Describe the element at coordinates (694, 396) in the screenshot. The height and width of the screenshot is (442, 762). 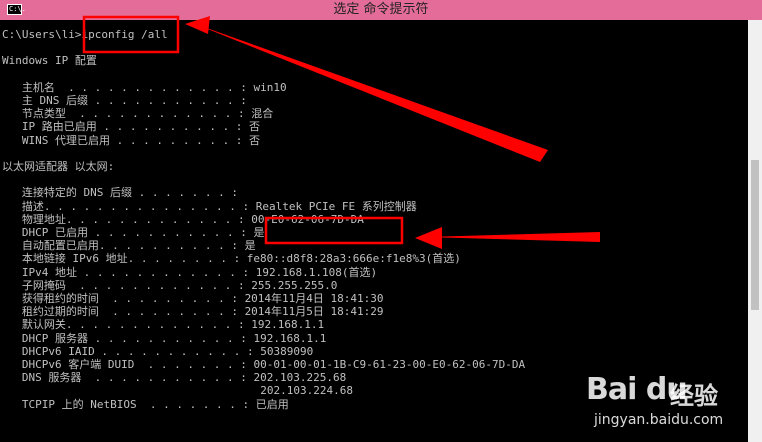
I see `watermark-name: 经验` at that location.